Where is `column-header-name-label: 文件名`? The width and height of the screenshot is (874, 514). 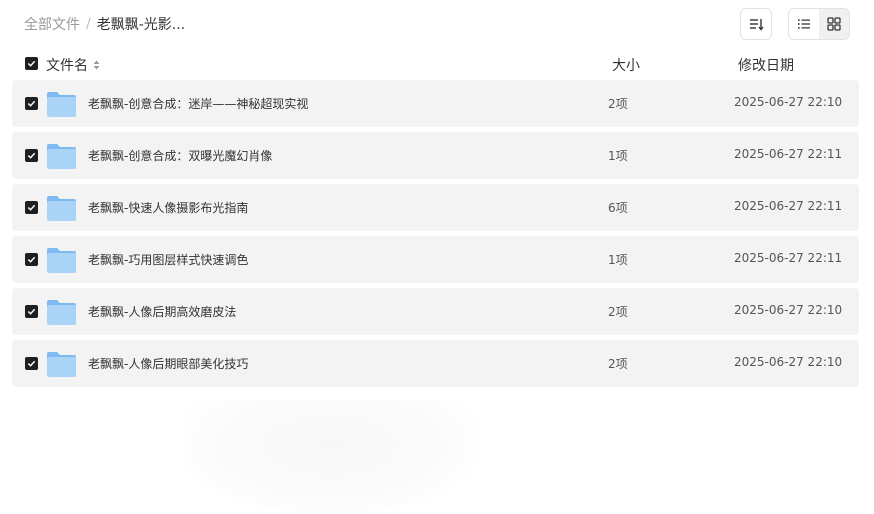 column-header-name-label: 文件名 is located at coordinates (67, 66).